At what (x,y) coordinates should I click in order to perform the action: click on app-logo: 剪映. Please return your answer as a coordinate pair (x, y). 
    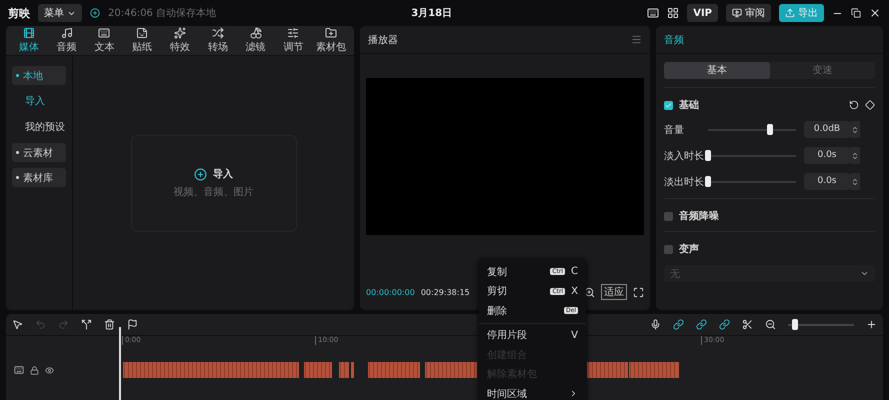
    Looking at the image, I should click on (19, 13).